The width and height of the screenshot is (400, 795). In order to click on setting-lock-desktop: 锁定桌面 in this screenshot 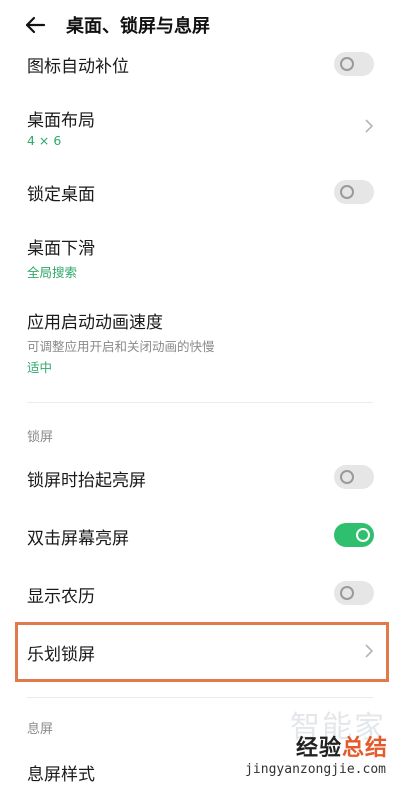, I will do `click(200, 192)`.